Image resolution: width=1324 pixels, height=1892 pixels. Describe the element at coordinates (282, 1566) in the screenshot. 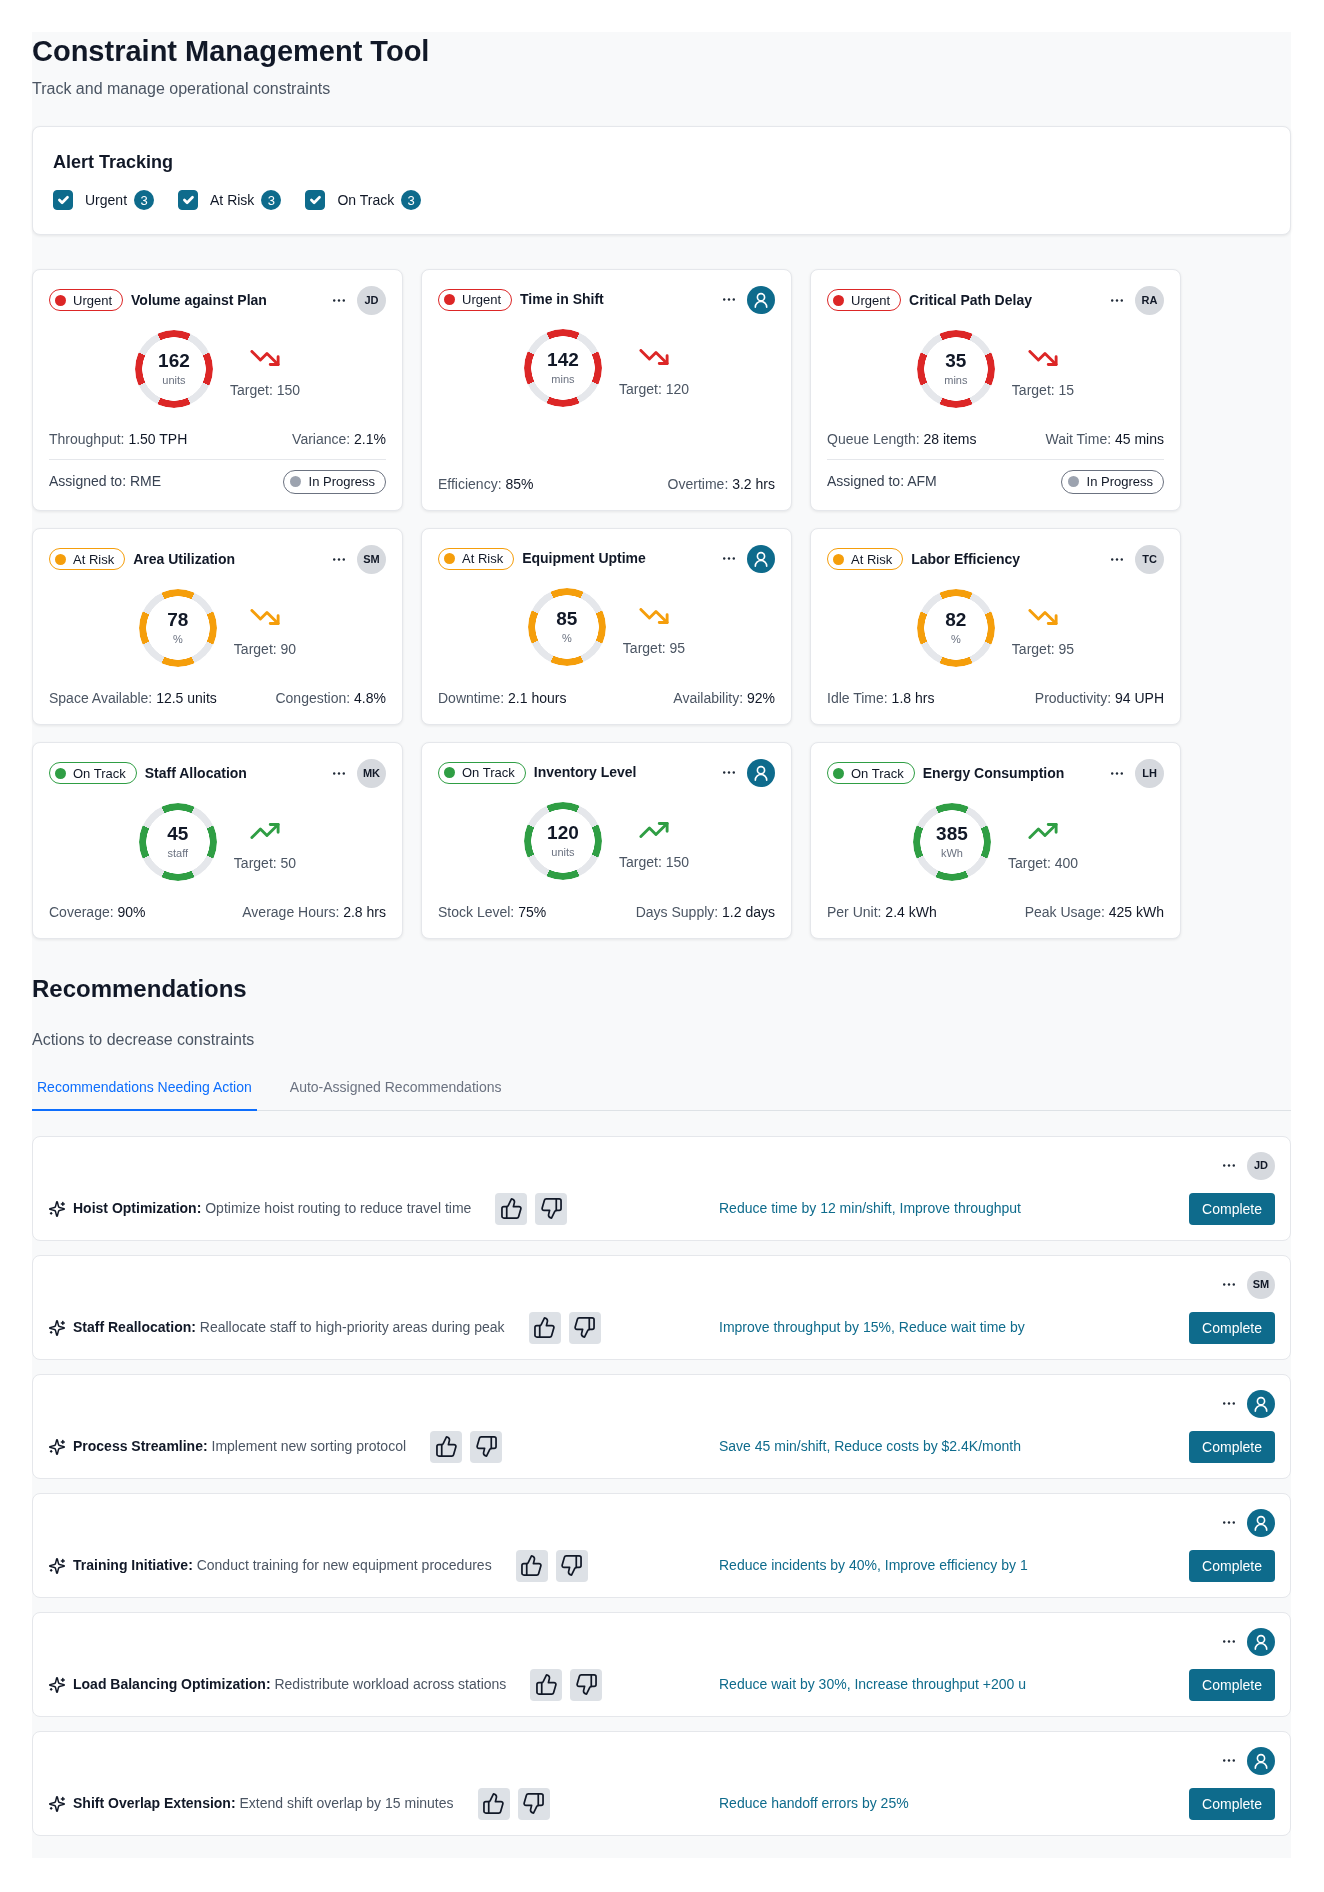

I see `recommendation-text: Training Initiative: Conduct training for new equipment procedures` at that location.